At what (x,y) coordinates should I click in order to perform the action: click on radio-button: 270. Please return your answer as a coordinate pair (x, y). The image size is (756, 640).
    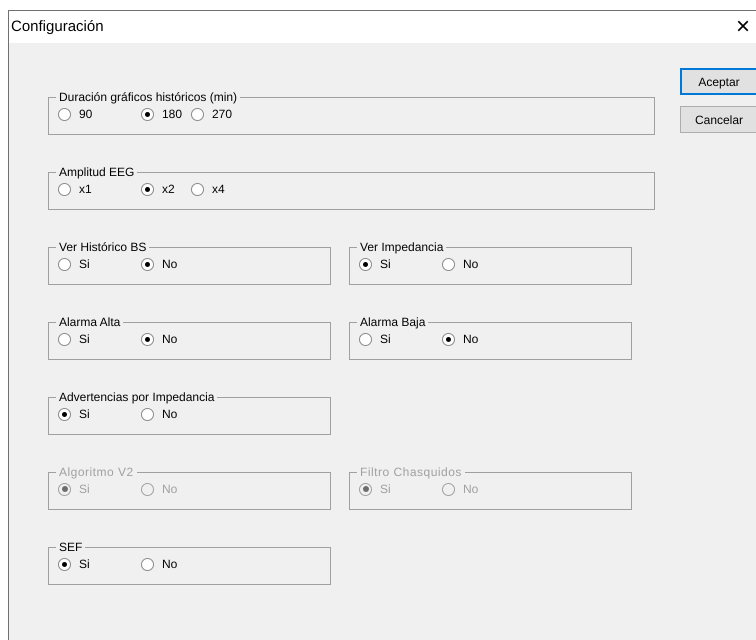
    Looking at the image, I should click on (232, 114).